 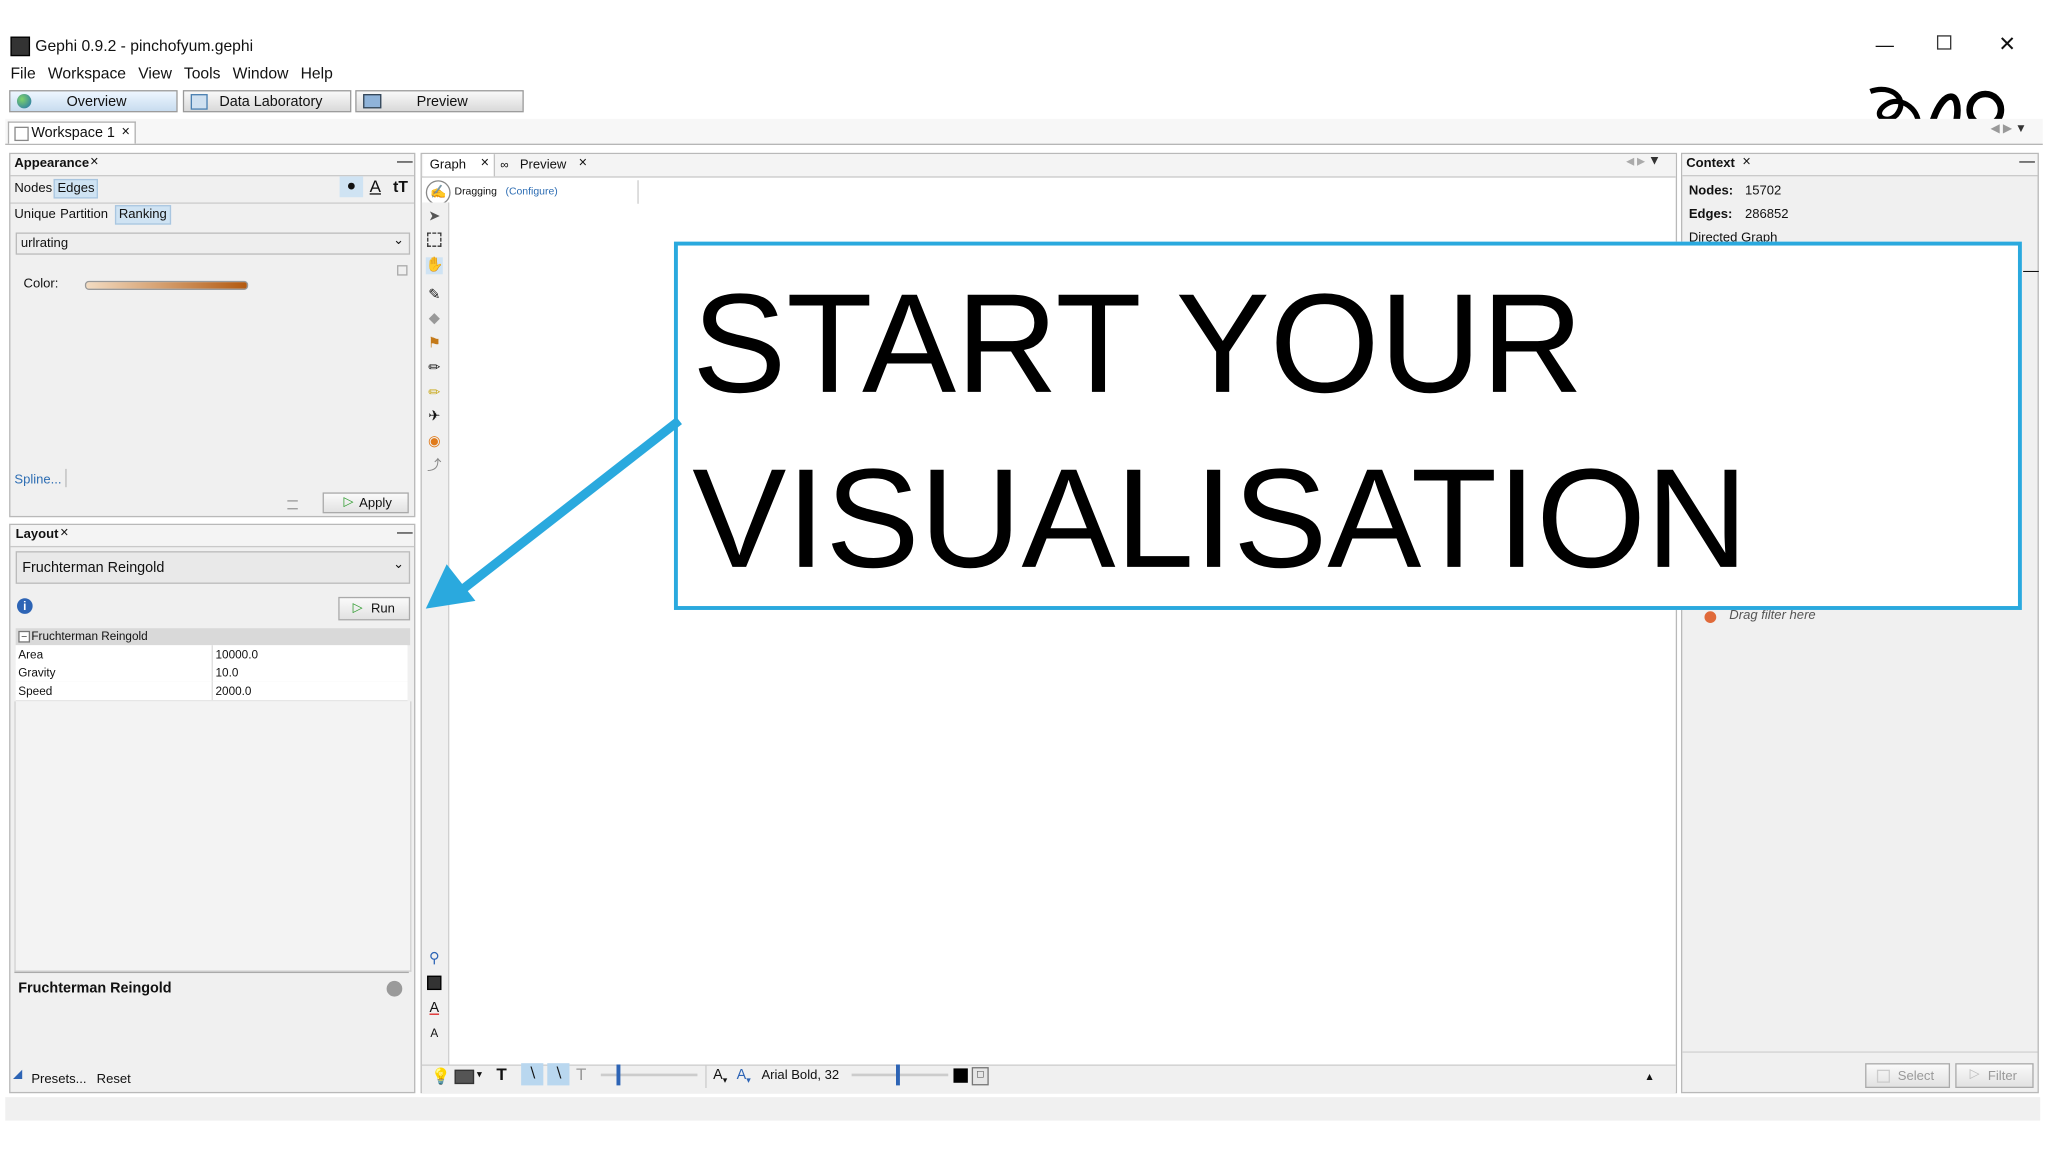 I want to click on run-button: ▷ Run, so click(x=374, y=608).